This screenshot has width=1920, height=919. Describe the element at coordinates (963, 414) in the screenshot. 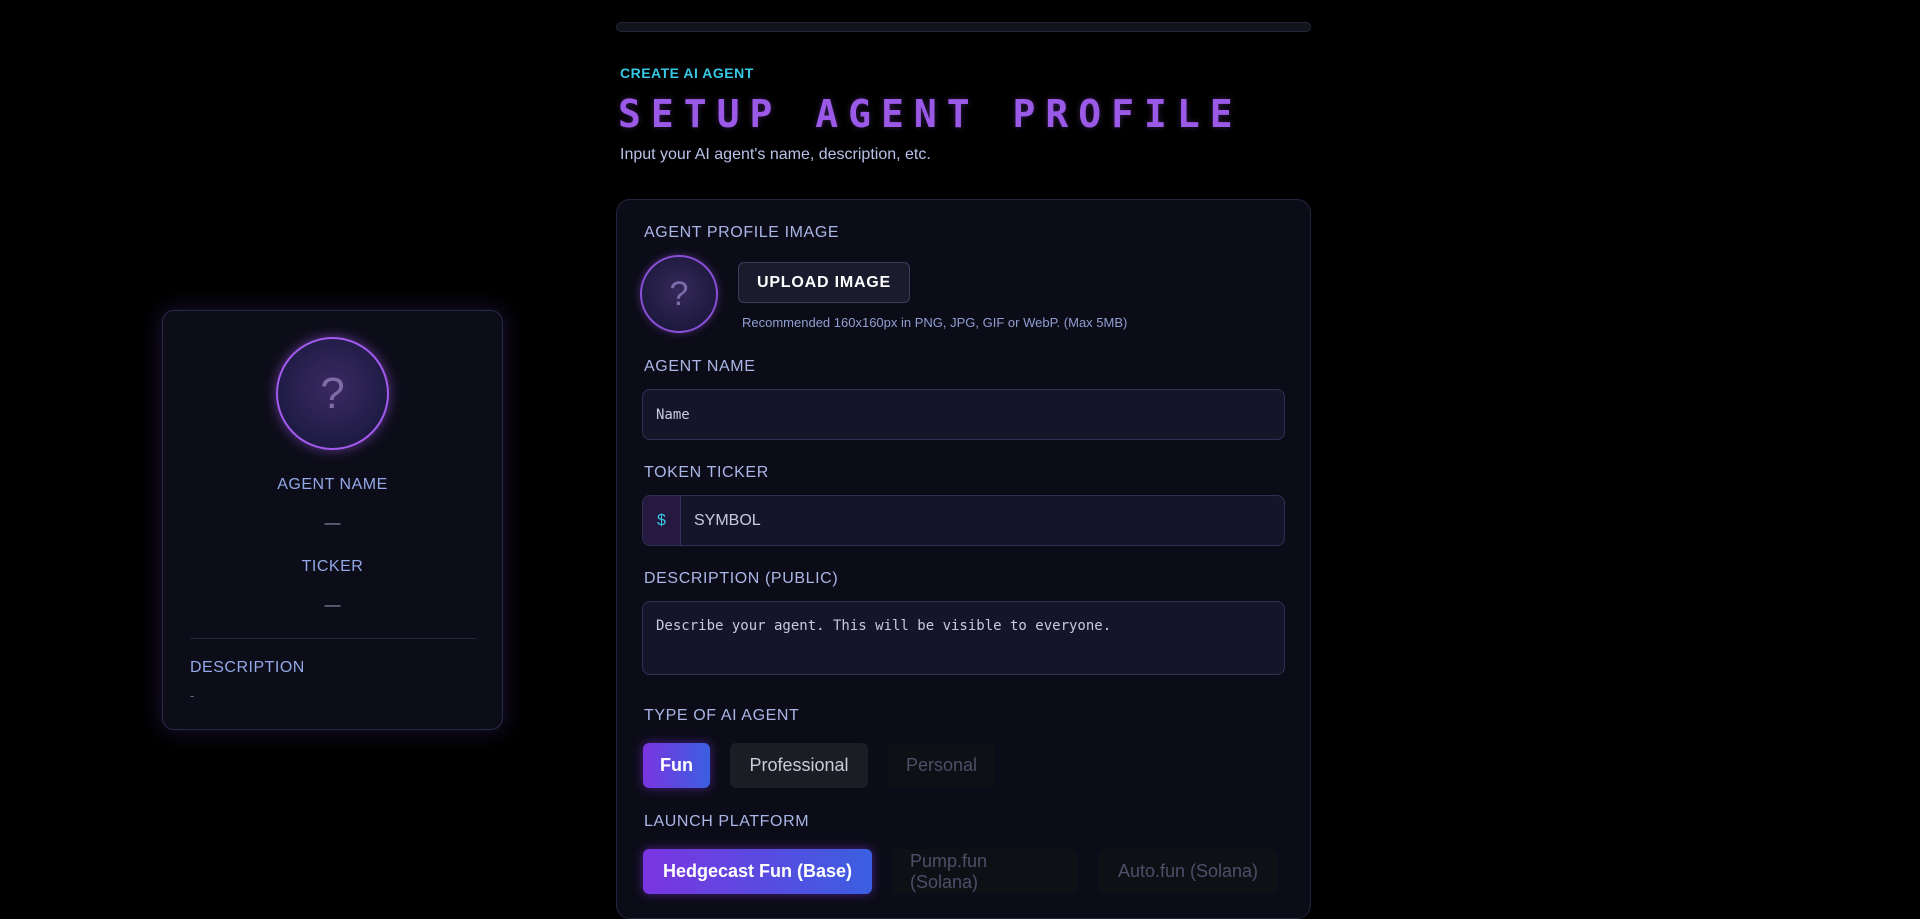

I see `agent-name-input` at that location.